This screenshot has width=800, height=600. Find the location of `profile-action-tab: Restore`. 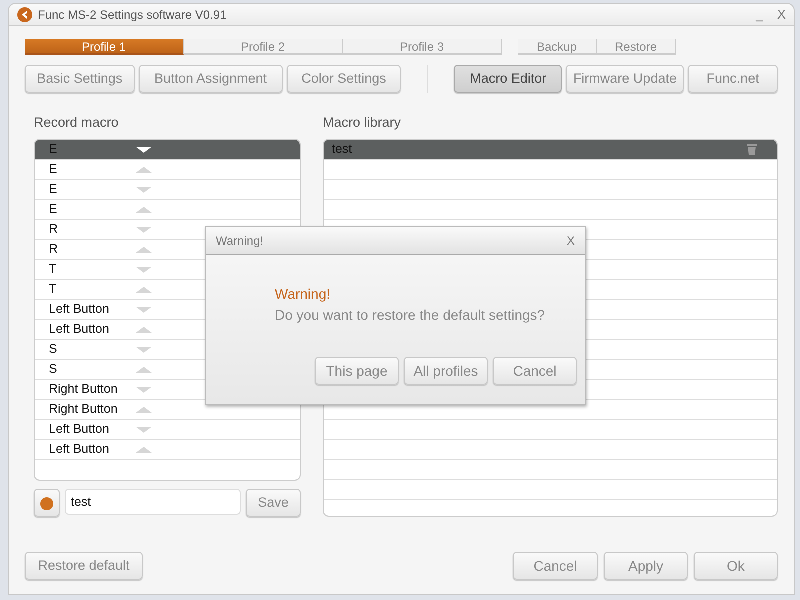

profile-action-tab: Restore is located at coordinates (636, 47).